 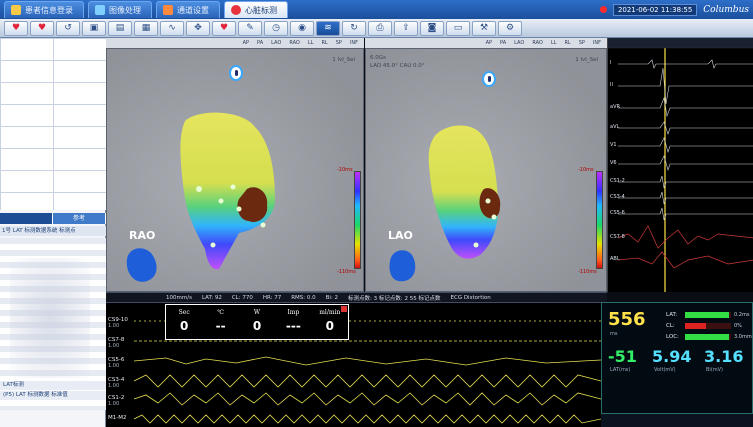 I want to click on tab-channel-settings: 通道设置, so click(x=188, y=9).